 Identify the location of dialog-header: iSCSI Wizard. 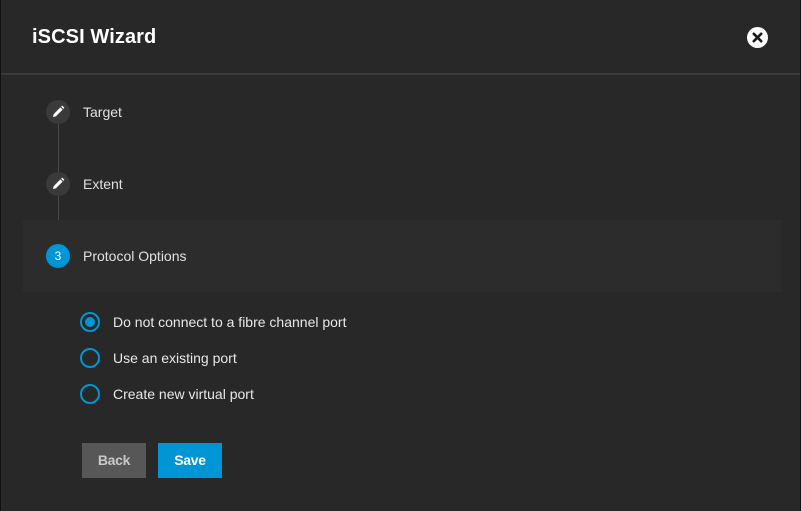
(400, 37).